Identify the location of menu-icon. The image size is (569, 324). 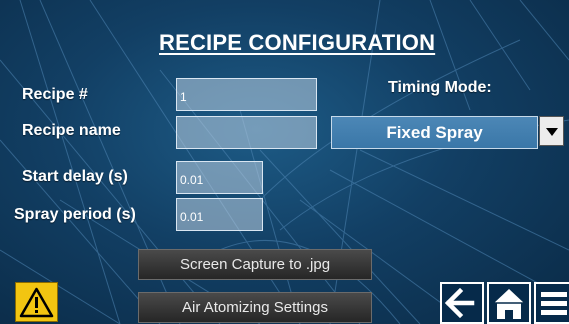
(554, 303).